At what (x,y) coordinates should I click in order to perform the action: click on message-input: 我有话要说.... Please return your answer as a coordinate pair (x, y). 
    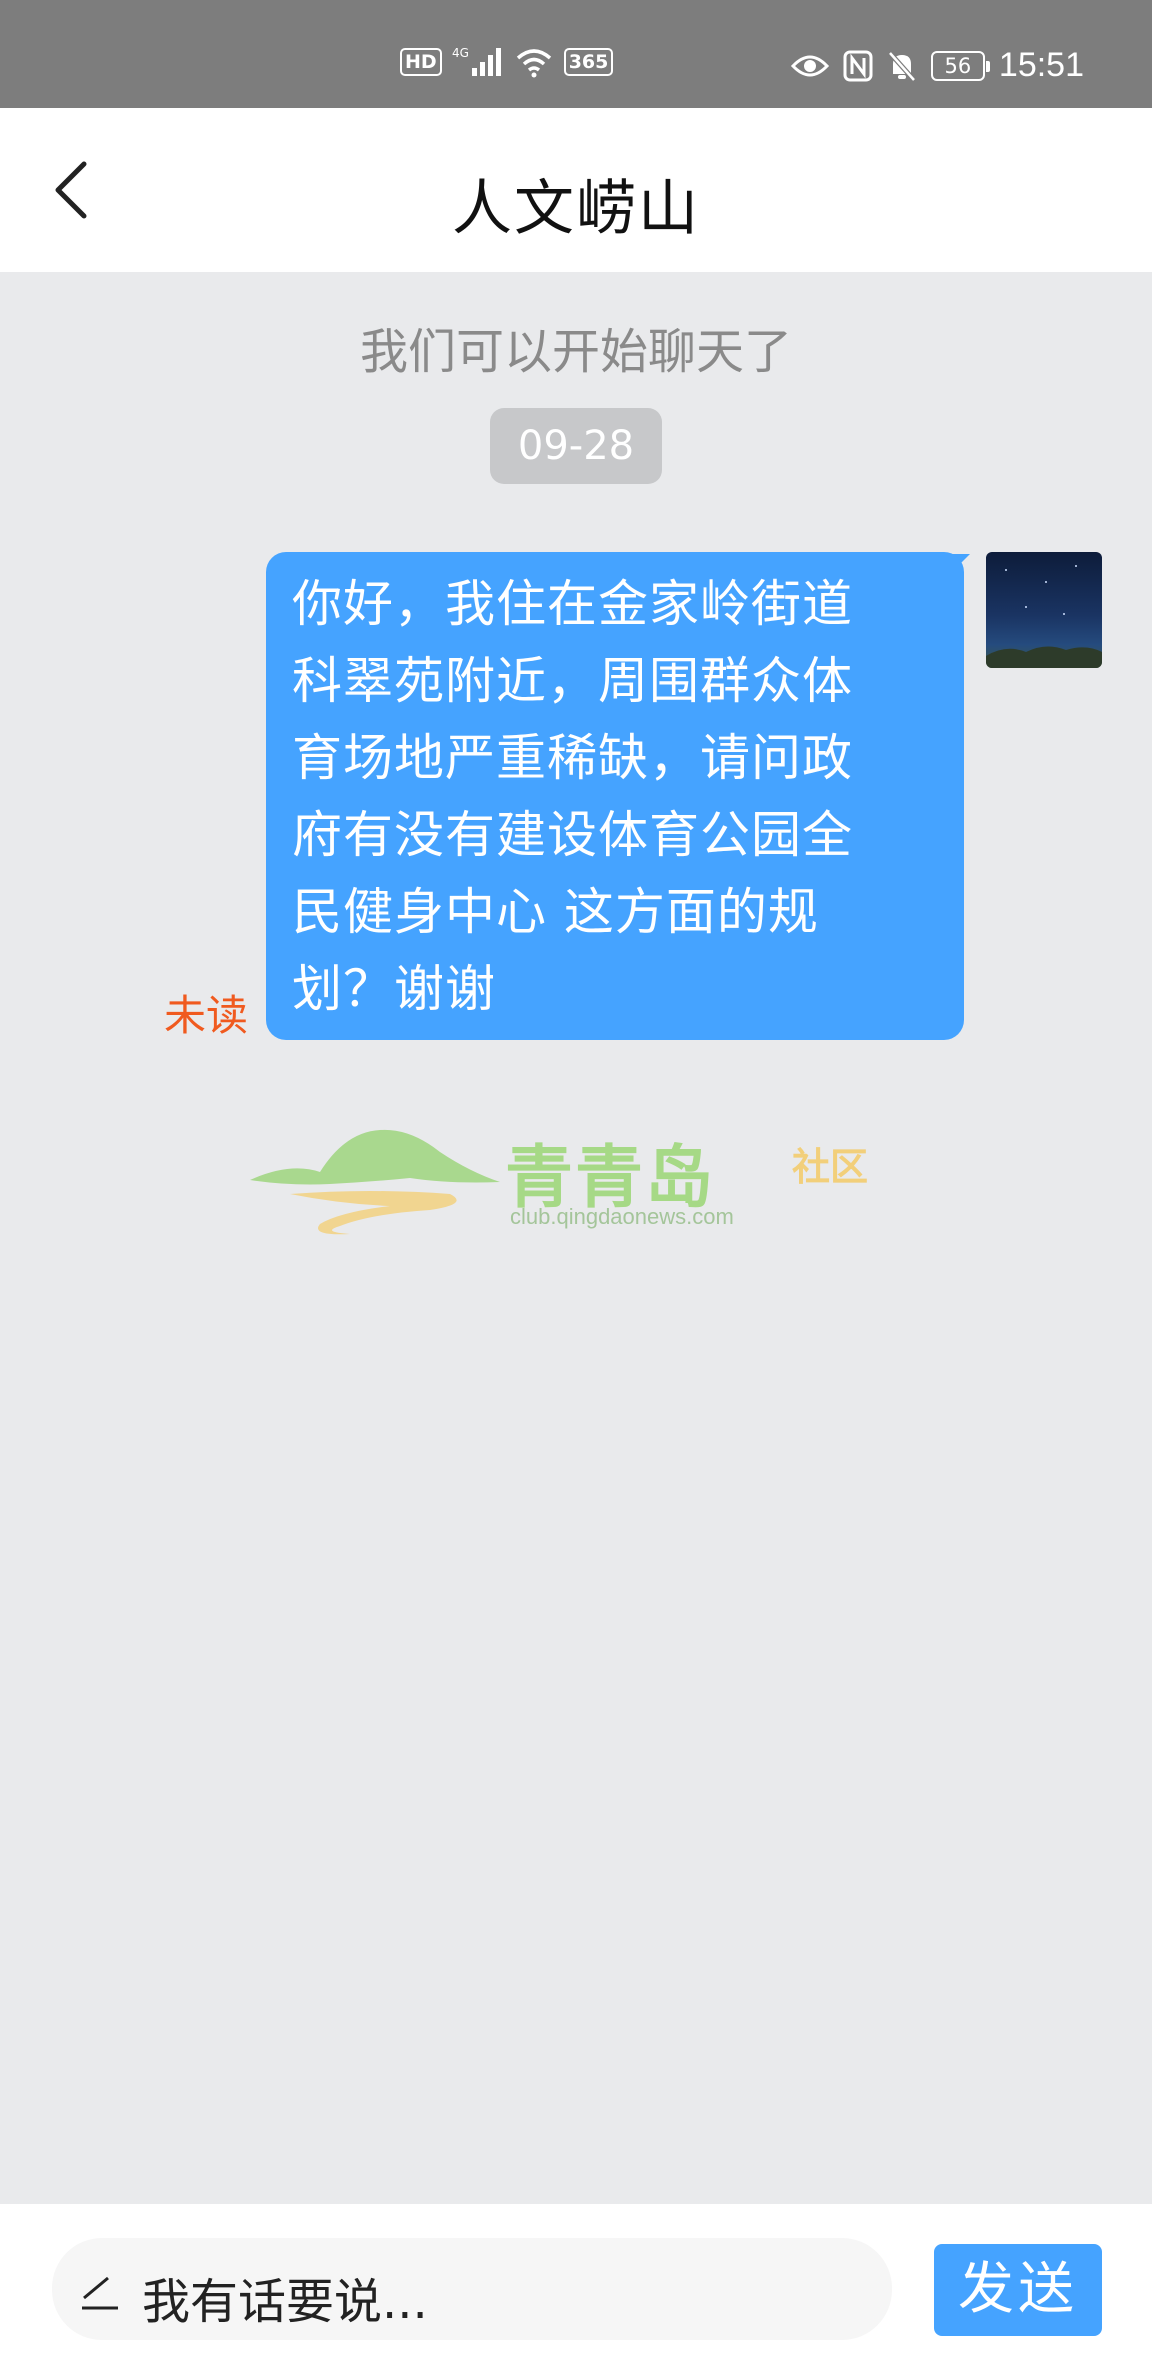
    Looking at the image, I should click on (472, 2289).